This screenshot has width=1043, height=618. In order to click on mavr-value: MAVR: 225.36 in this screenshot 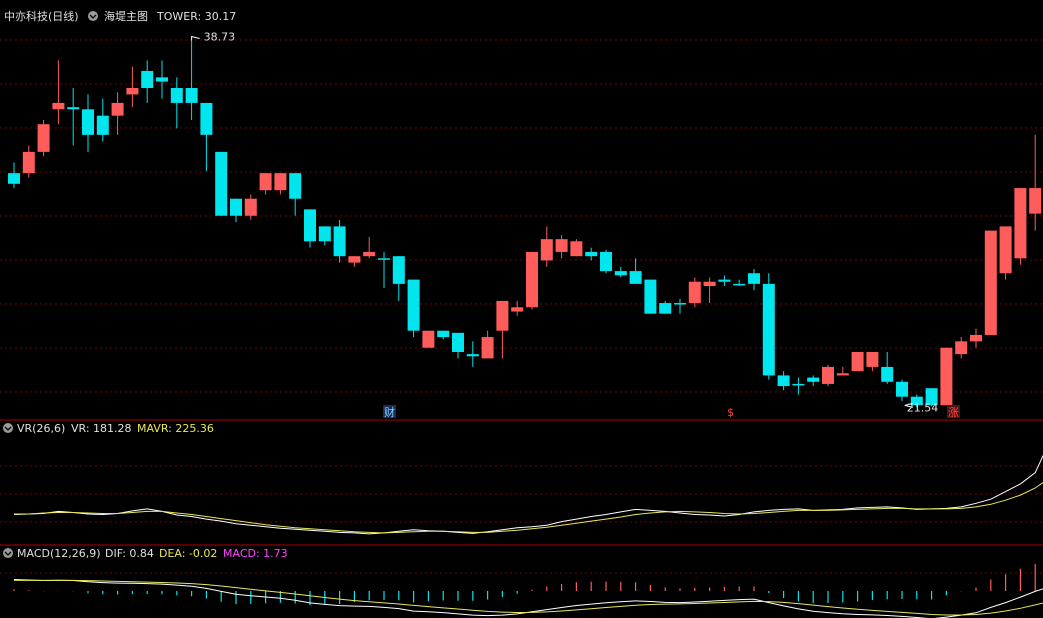, I will do `click(175, 428)`.